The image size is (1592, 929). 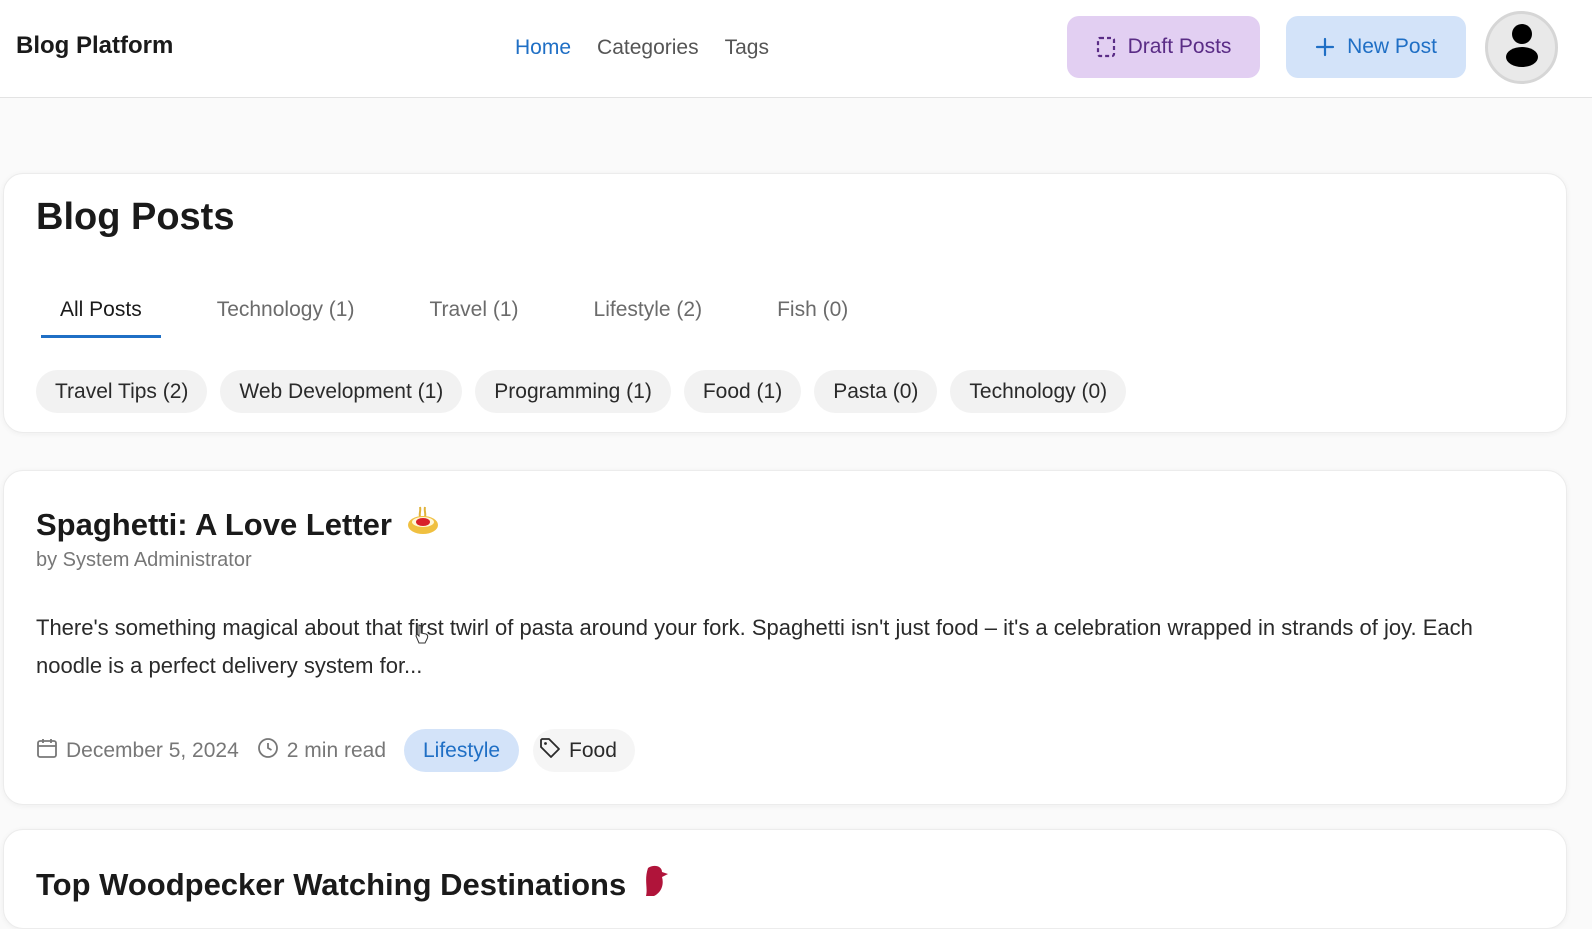 I want to click on tab-lifestyle: Lifestyle (2), so click(x=648, y=318).